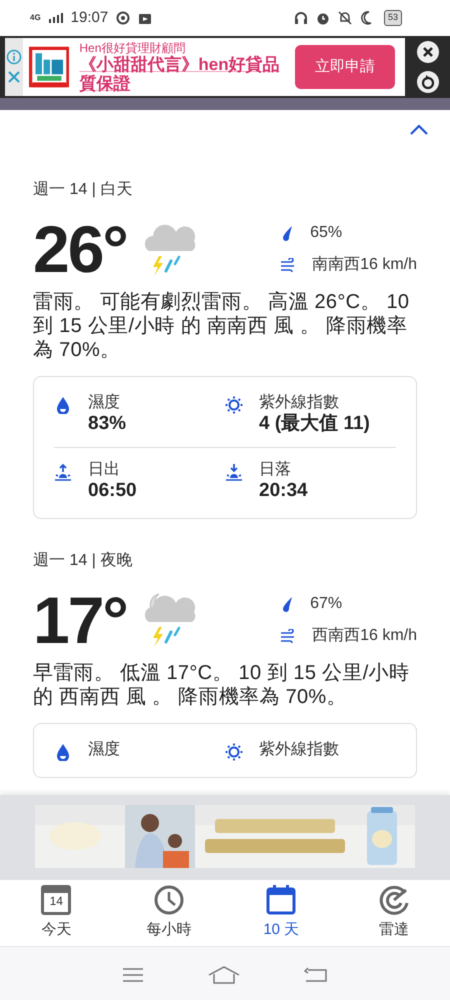 This screenshot has width=450, height=1000. What do you see at coordinates (181, 74) in the screenshot?
I see `ad-headline: 《小甜甜代言》hen好貸品質保證` at bounding box center [181, 74].